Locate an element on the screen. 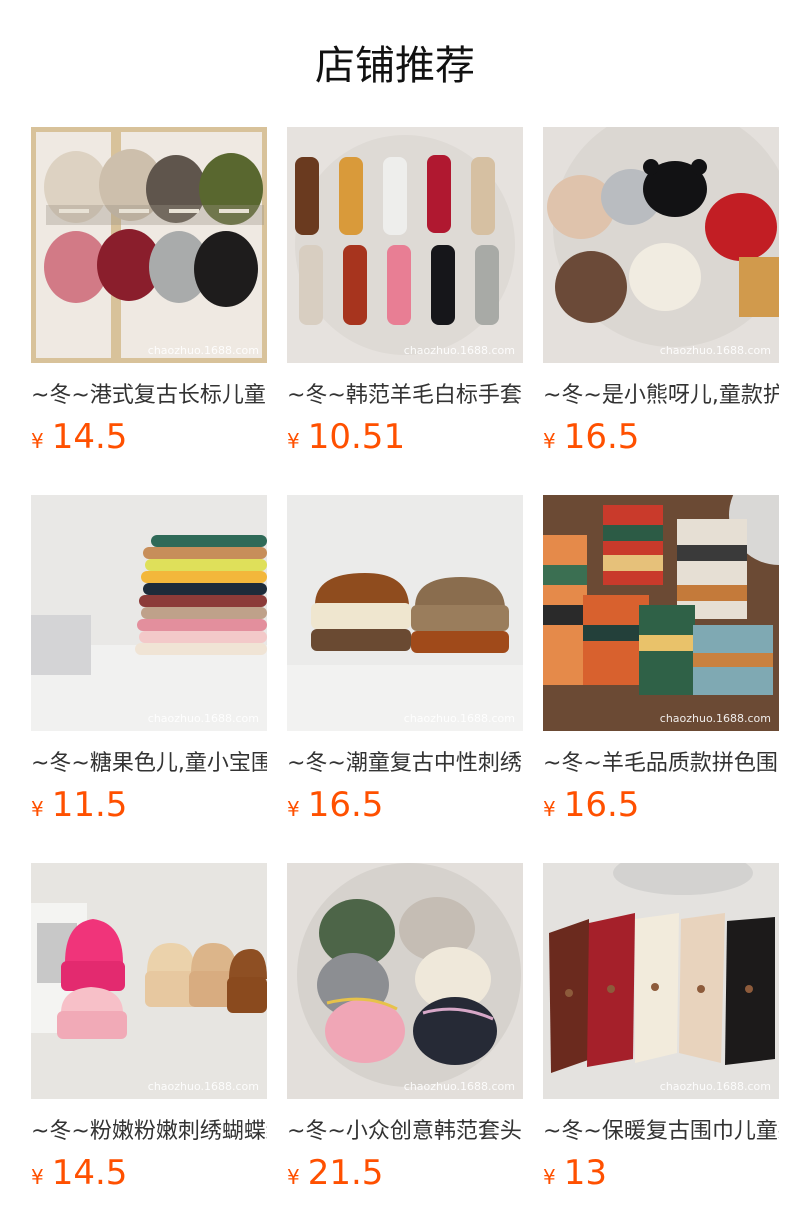 The height and width of the screenshot is (1232, 790). price-value: 13 is located at coordinates (585, 1173).